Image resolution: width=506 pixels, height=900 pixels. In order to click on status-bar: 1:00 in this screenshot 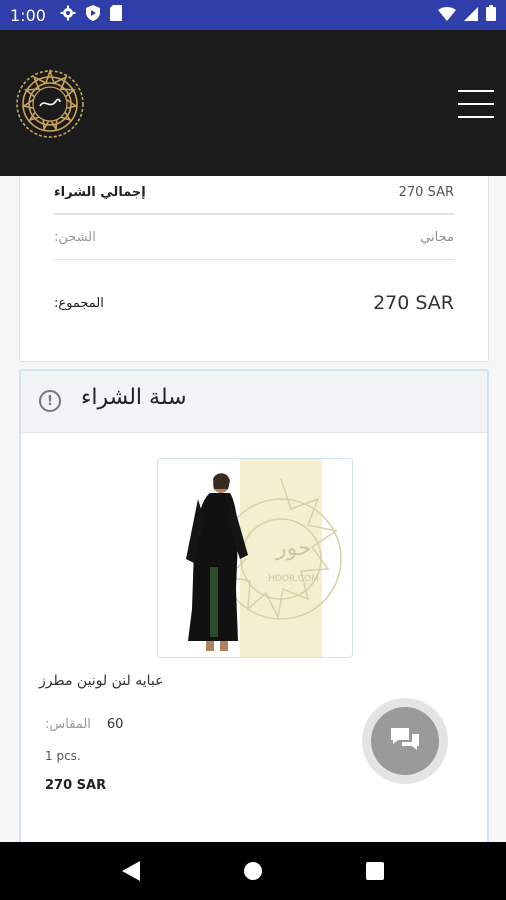, I will do `click(253, 15)`.